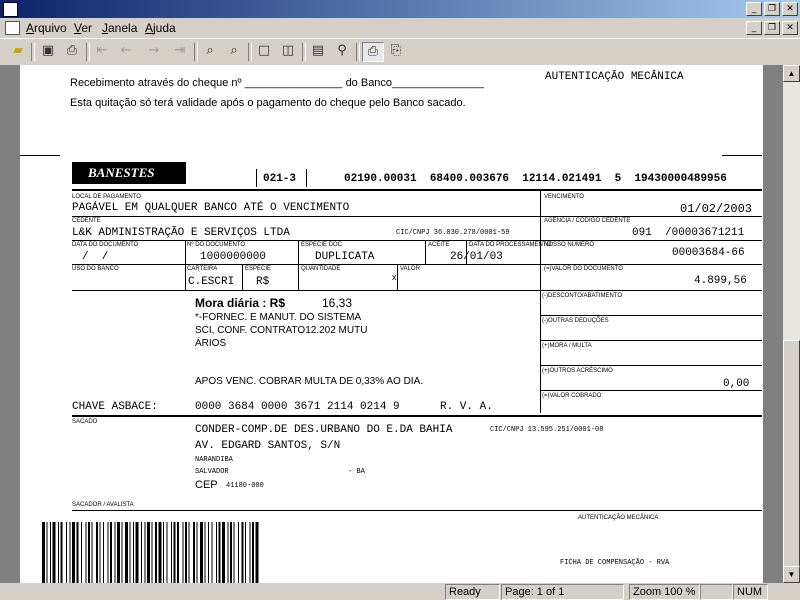 The height and width of the screenshot is (600, 800). Describe the element at coordinates (618, 518) in the screenshot. I see `footer-auth-label: AUTENTICAÇÃO MECÂNICA` at that location.